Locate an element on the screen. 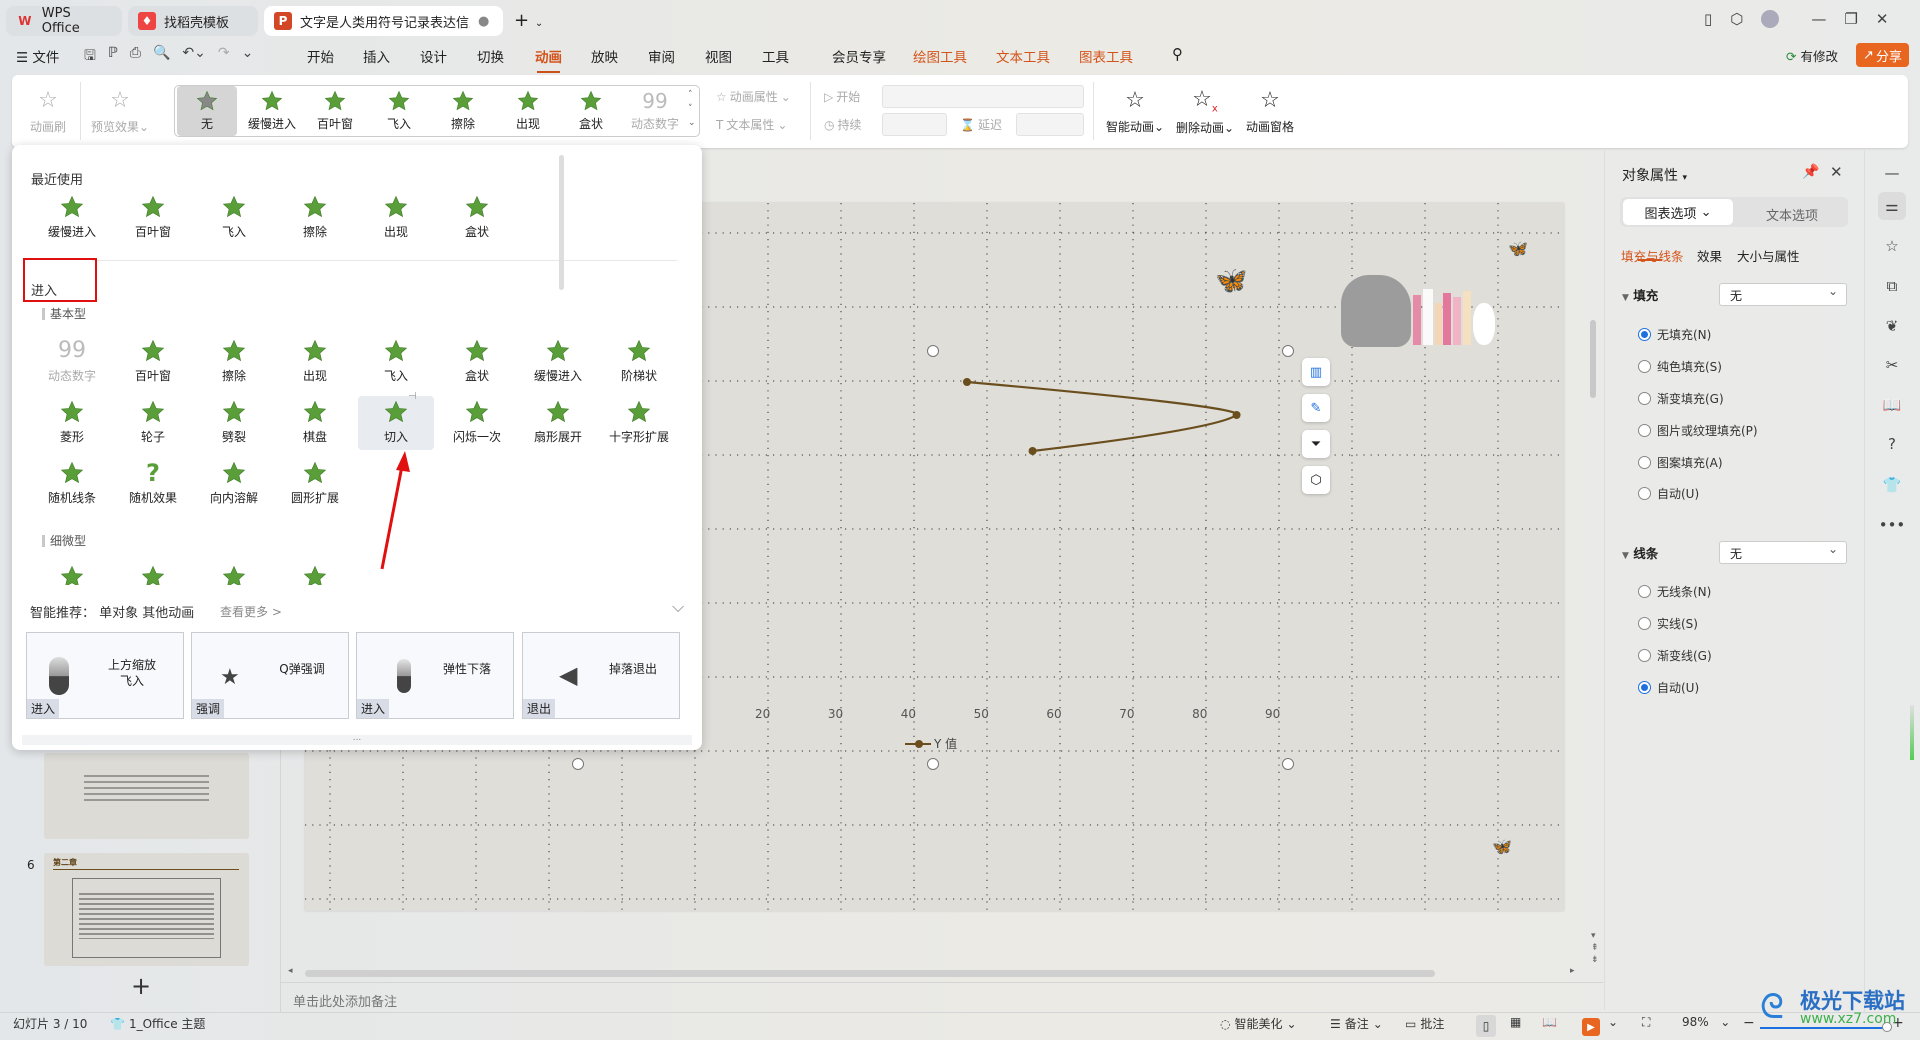 The width and height of the screenshot is (1920, 1040). slide-thumbnail-6: 第二章 is located at coordinates (146, 909).